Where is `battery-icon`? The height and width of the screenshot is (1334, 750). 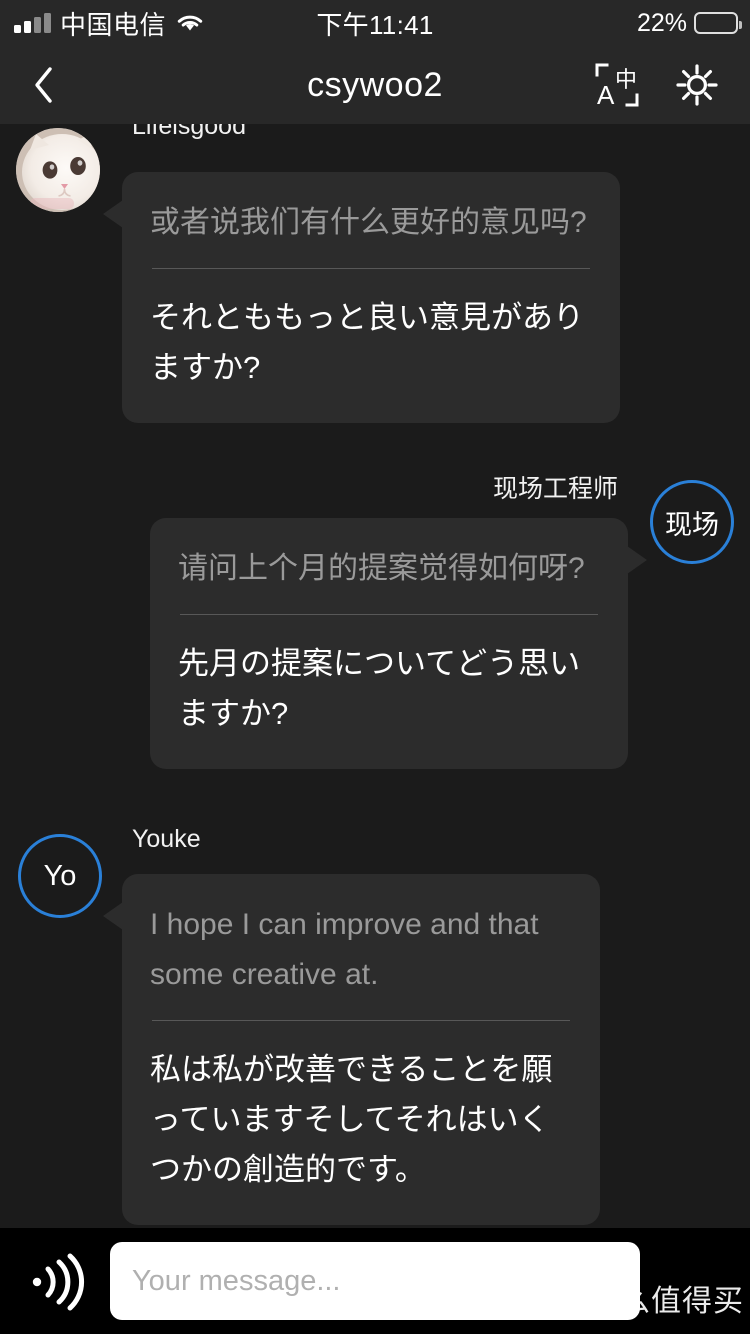
battery-icon is located at coordinates (718, 23).